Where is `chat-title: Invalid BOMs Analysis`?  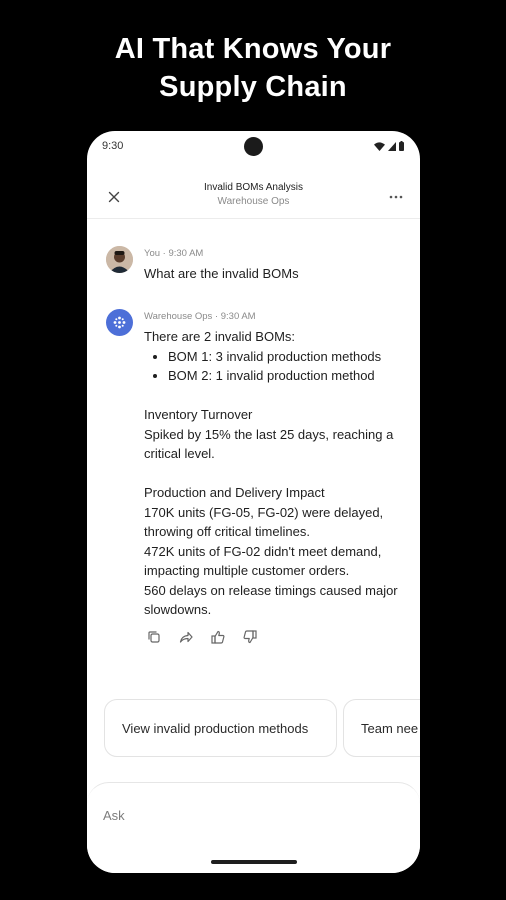
chat-title: Invalid BOMs Analysis is located at coordinates (253, 187).